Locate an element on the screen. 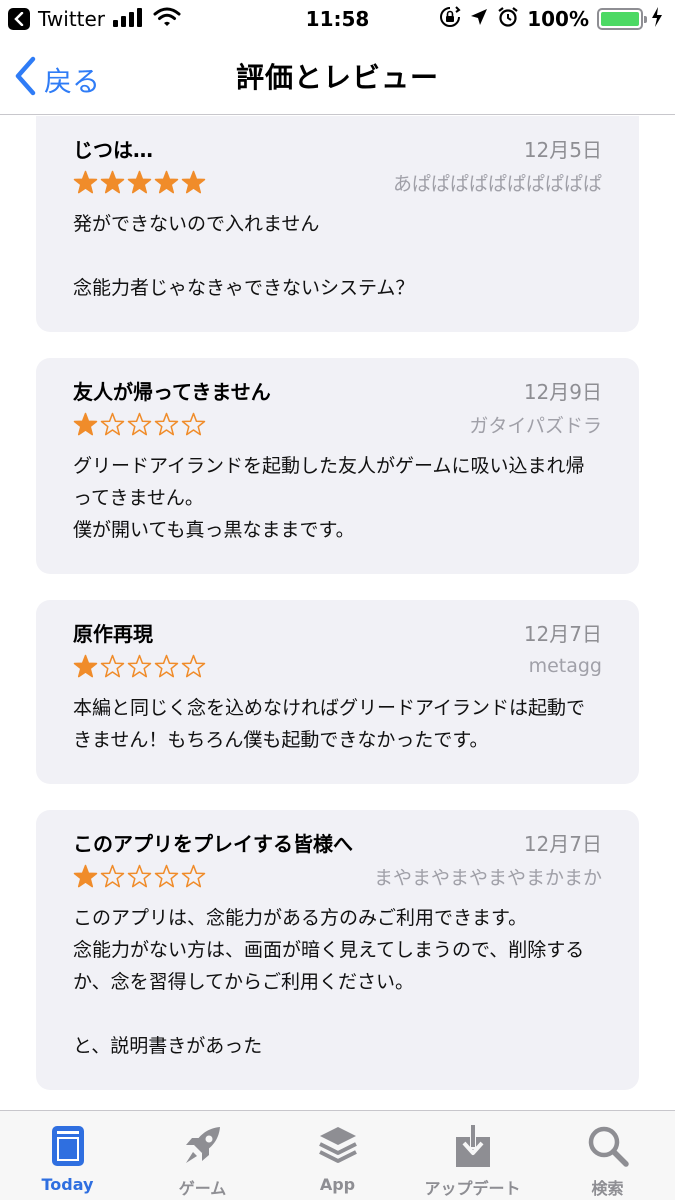  tab-apps: App is located at coordinates (338, 1158).